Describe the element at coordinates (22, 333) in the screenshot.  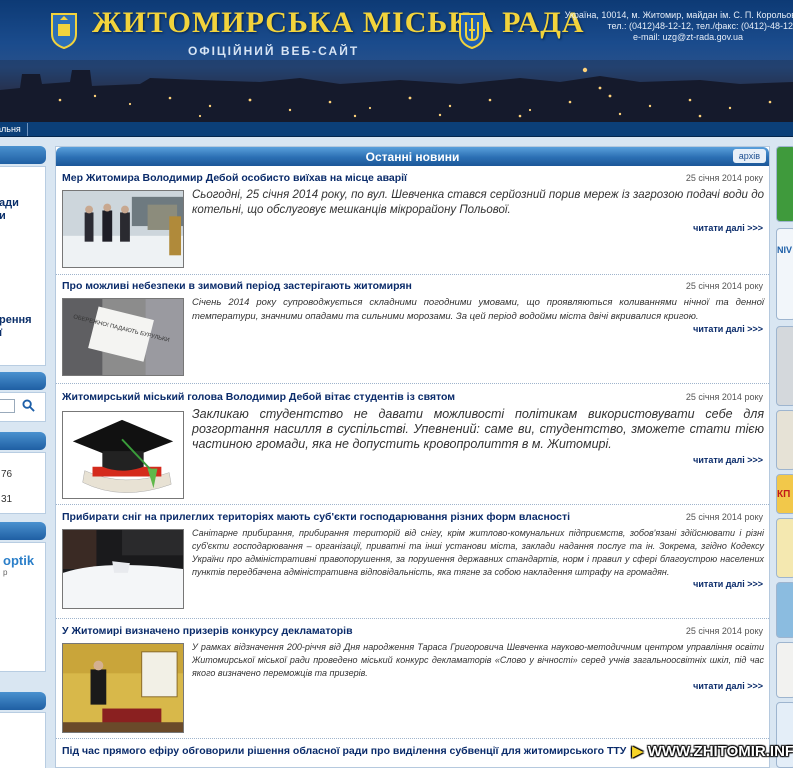
I see `left-menu-item: ї` at that location.